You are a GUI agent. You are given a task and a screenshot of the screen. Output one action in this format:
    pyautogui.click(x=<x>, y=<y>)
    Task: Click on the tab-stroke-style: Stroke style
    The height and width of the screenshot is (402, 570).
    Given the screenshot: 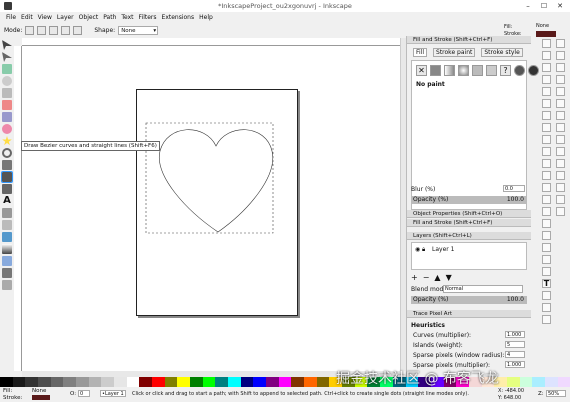 What is the action you would take?
    pyautogui.click(x=502, y=52)
    